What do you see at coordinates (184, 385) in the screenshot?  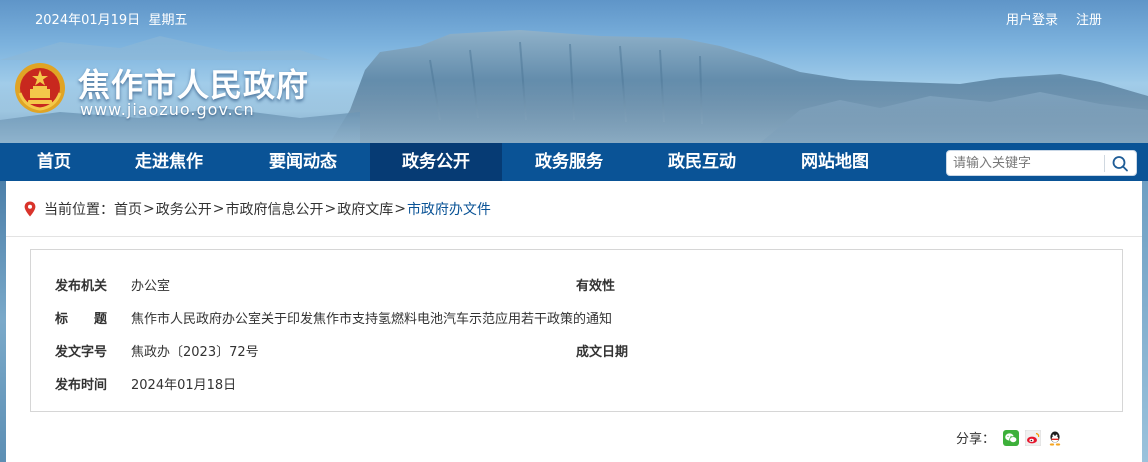 I see `publish-time-value: 2024年01月18日` at bounding box center [184, 385].